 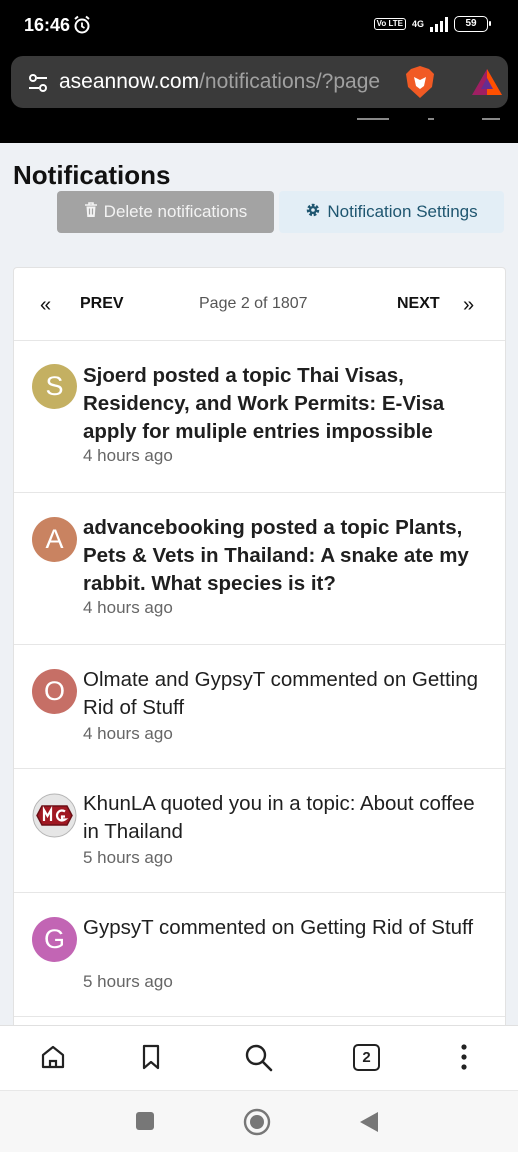 I want to click on prev-page-button: PREV, so click(x=102, y=304).